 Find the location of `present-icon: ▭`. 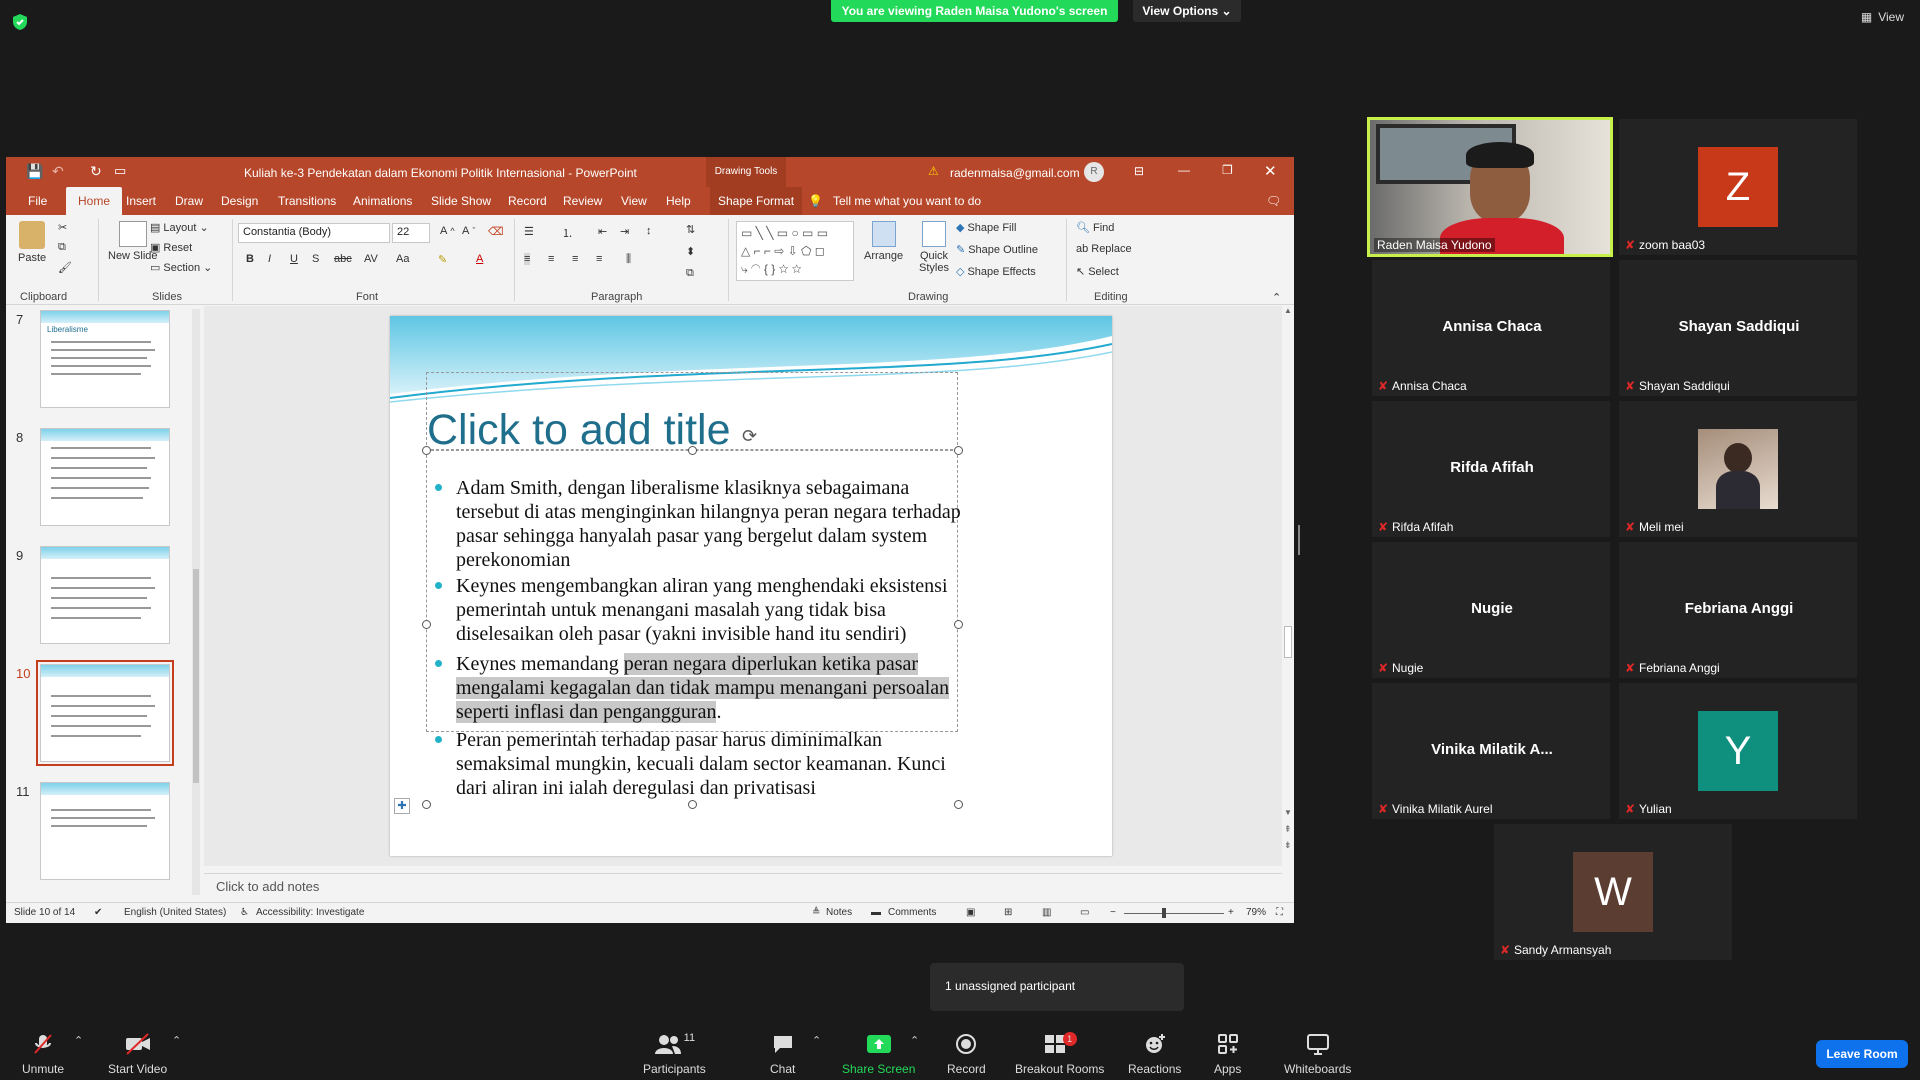

present-icon: ▭ is located at coordinates (120, 171).